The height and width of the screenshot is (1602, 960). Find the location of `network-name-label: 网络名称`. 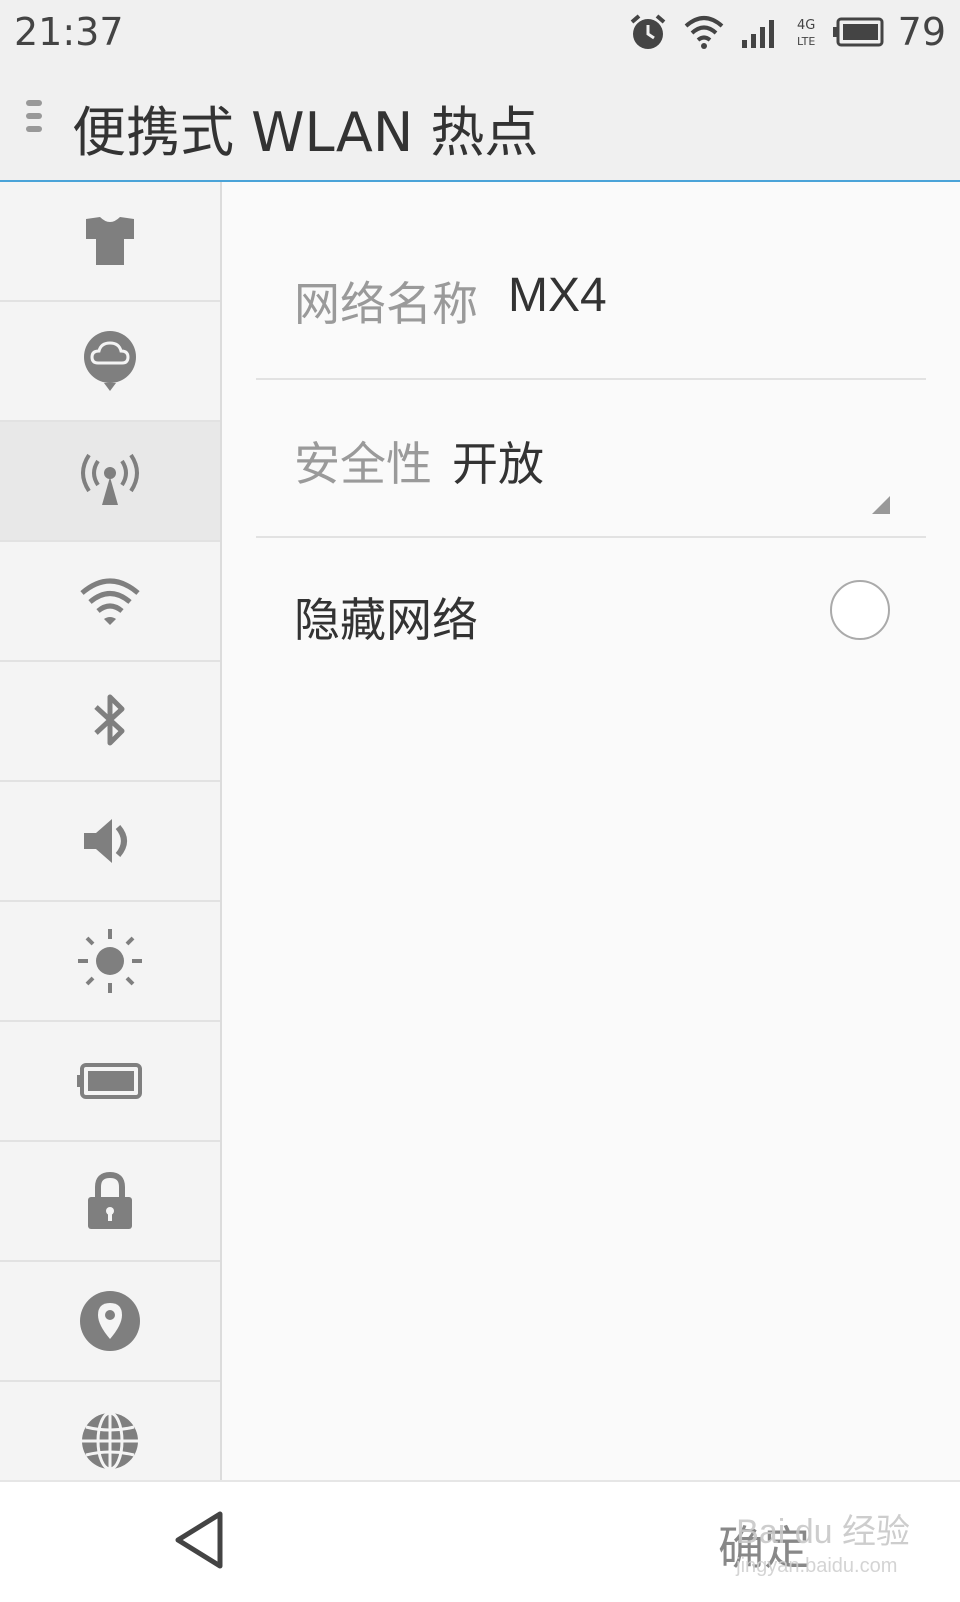

network-name-label: 网络名称 is located at coordinates (386, 304).